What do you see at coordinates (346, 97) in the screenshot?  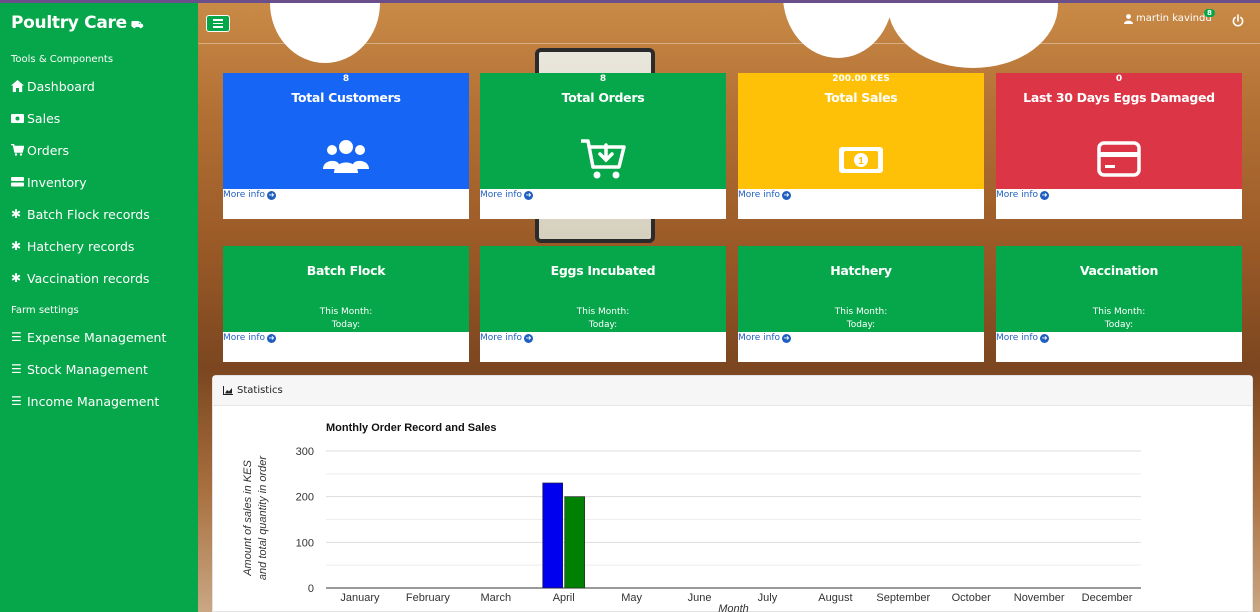 I see `card-title: Total Customers` at bounding box center [346, 97].